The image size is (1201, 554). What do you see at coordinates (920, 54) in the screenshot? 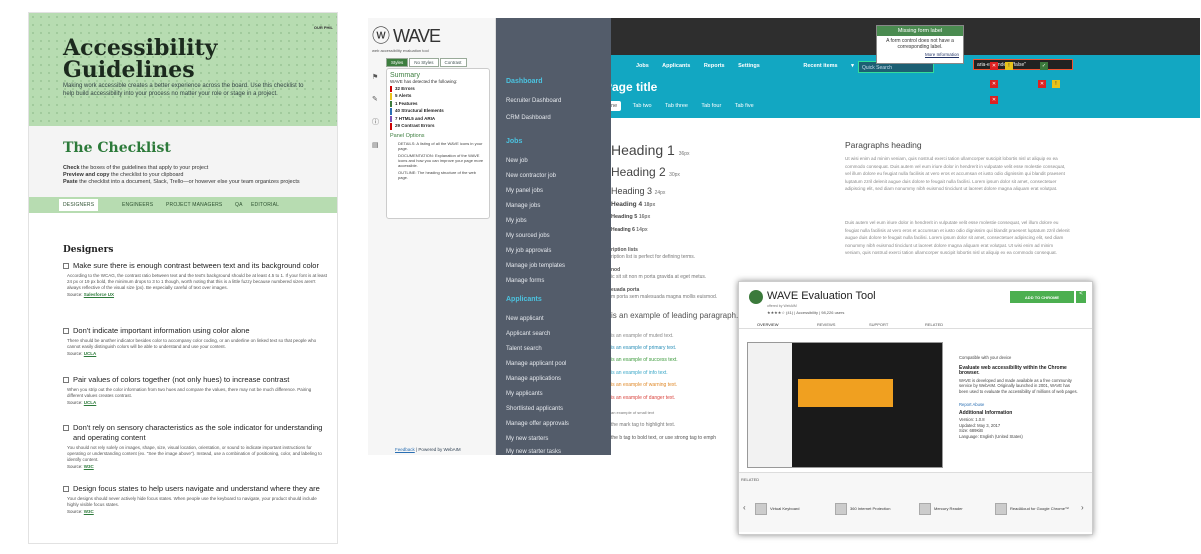
I see `tooltip-link: More Information` at bounding box center [920, 54].